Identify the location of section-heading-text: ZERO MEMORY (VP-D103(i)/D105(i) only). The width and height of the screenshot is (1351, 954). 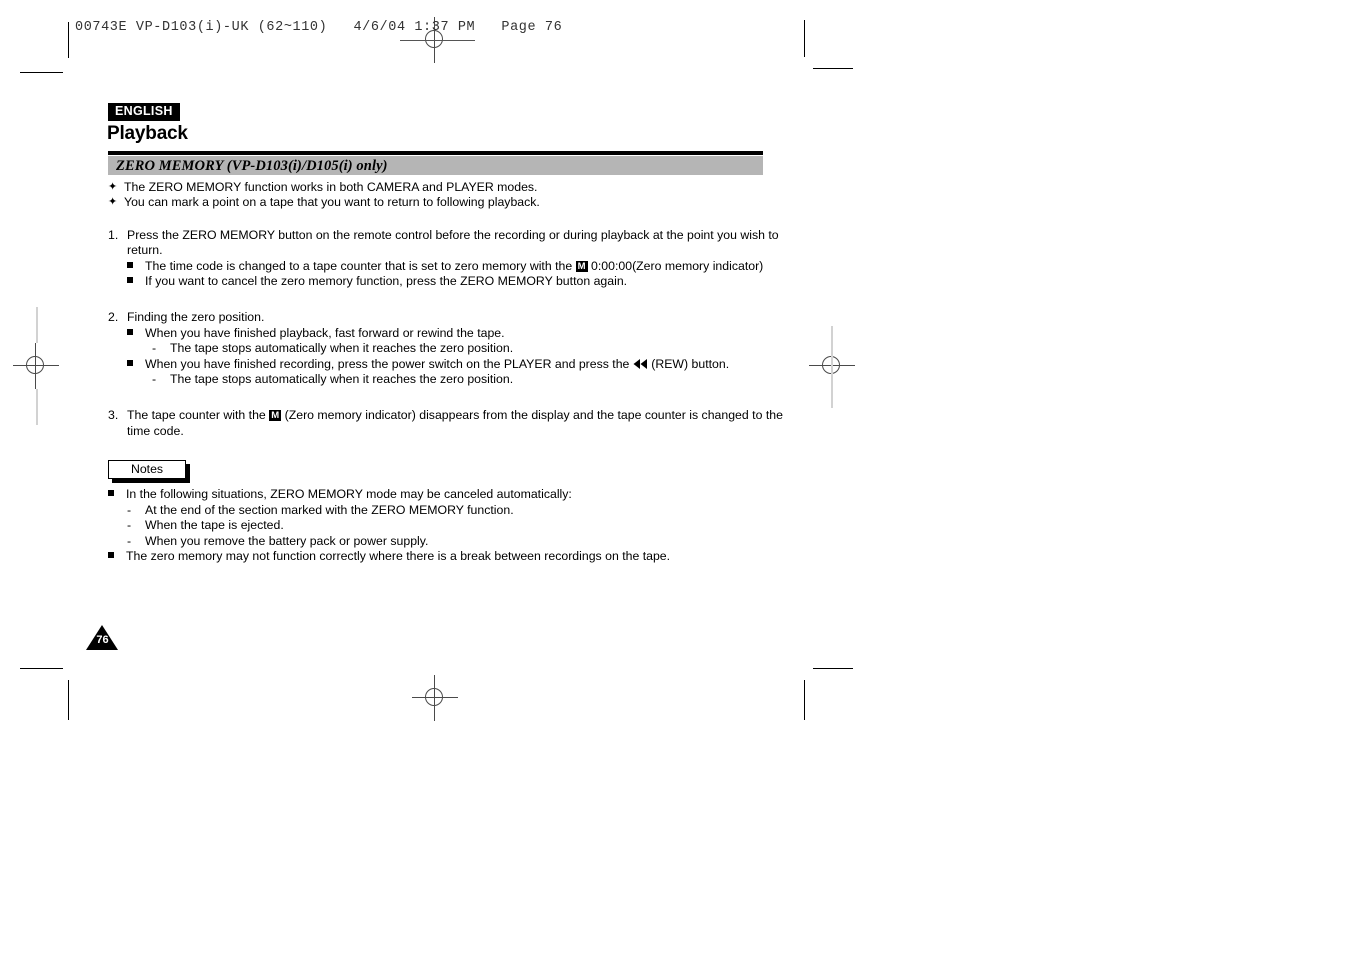
(252, 166).